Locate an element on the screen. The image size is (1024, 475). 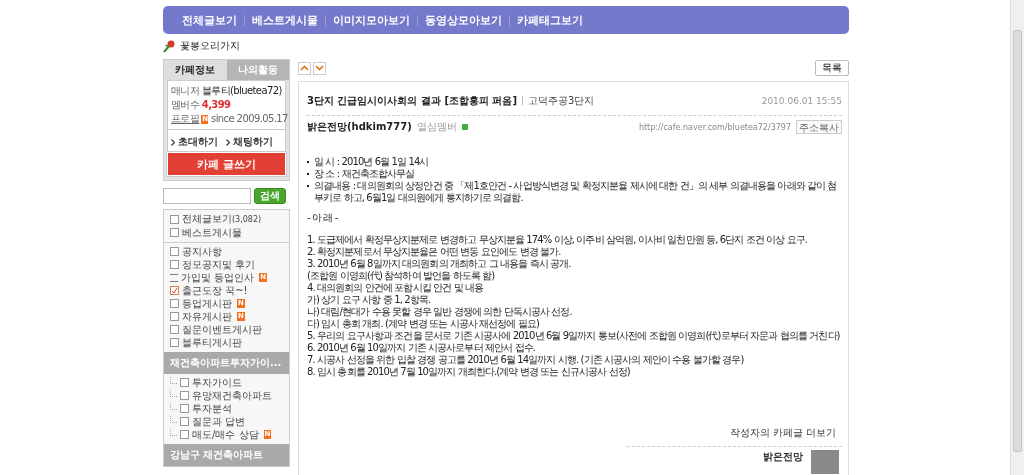
menu-item: 매도/매수 상담 is located at coordinates (225, 434).